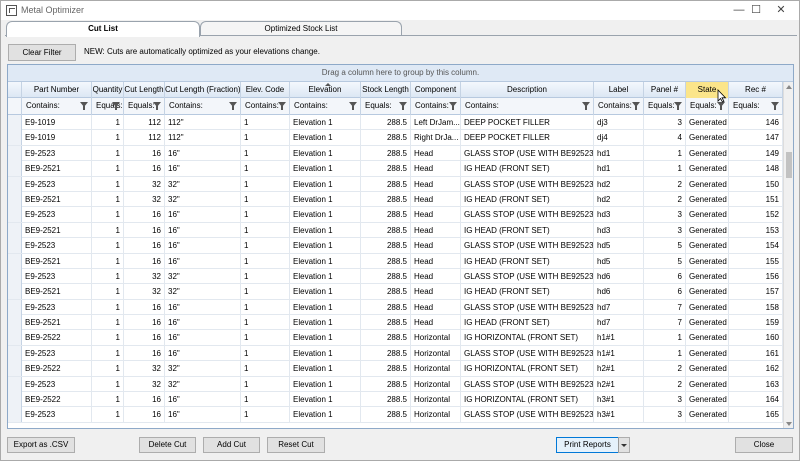 The width and height of the screenshot is (800, 461). I want to click on cell-rec: 154, so click(756, 246).